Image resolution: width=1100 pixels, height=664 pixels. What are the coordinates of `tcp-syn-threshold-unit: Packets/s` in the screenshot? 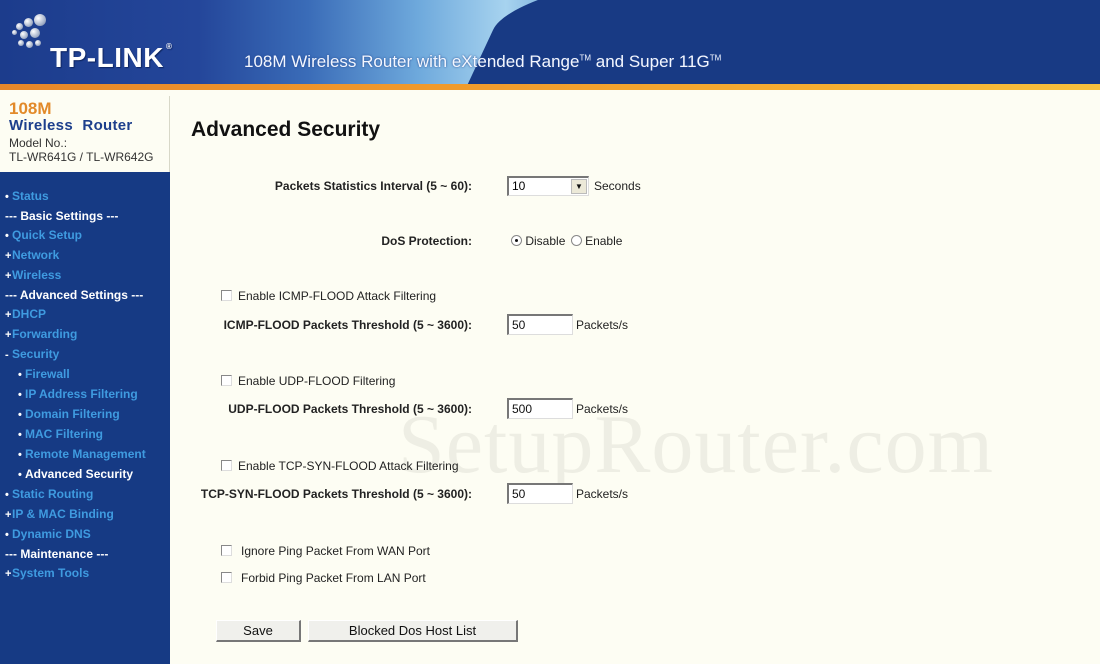 It's located at (602, 494).